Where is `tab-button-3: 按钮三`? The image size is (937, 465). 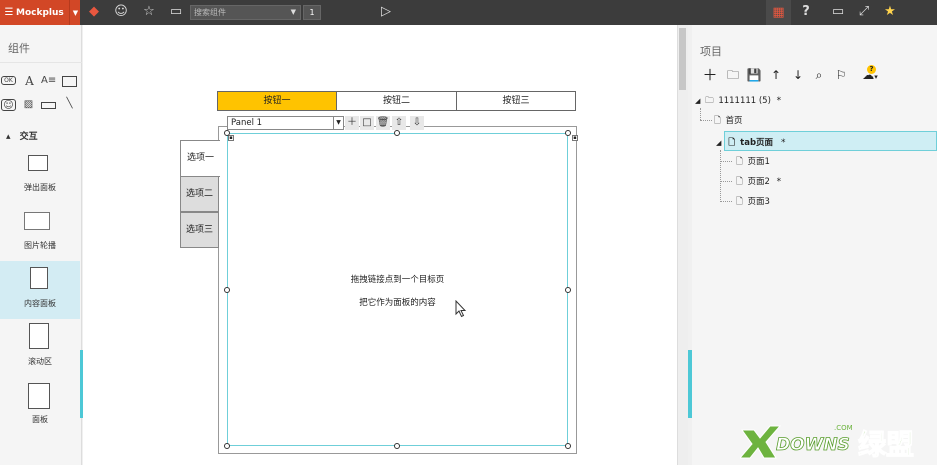
tab-button-3: 按钮三 is located at coordinates (516, 101).